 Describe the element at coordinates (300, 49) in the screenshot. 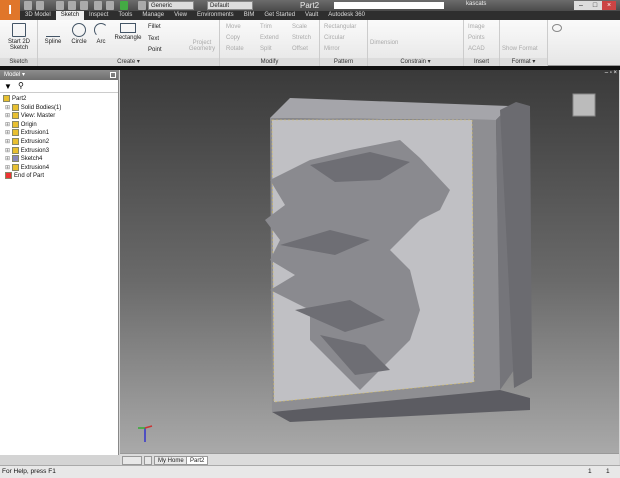

I see `offset-button: Offset` at that location.